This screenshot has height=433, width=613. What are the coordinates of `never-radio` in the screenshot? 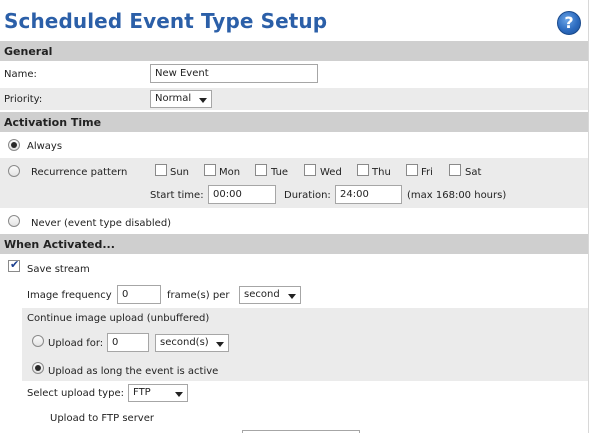 It's located at (14, 221).